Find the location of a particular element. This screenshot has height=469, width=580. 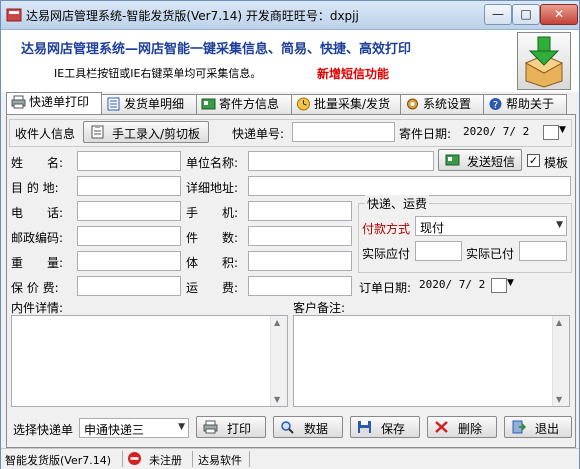

name-input is located at coordinates (129, 161).